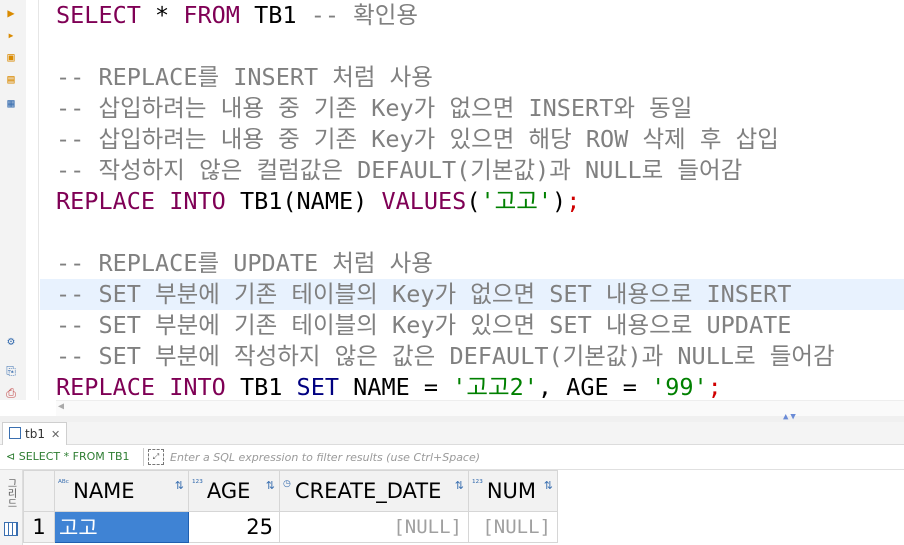 This screenshot has height=545, width=904. I want to click on settings-icon: ⚙, so click(11, 341).